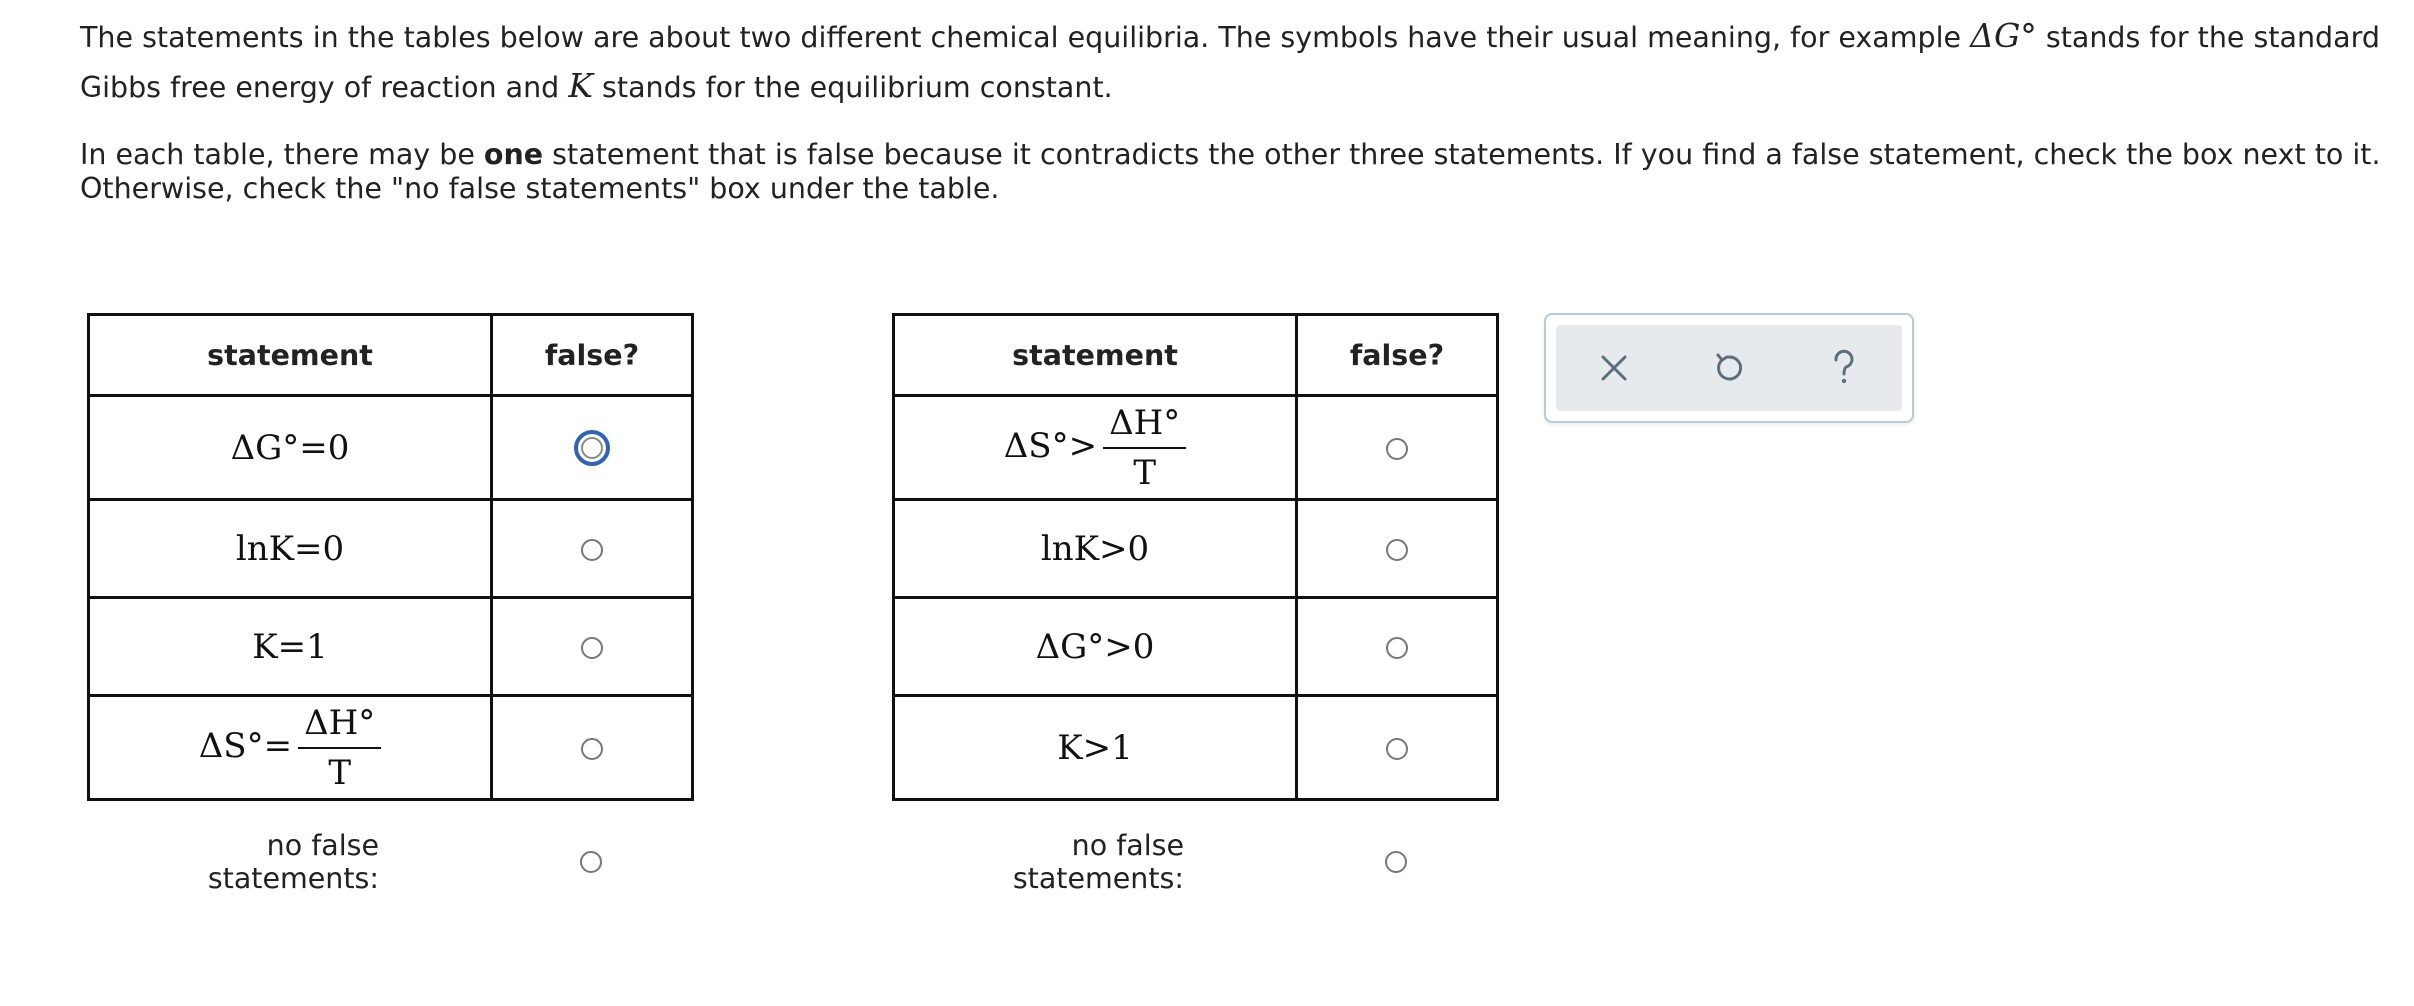 The width and height of the screenshot is (2414, 1006). I want to click on help-button, so click(1844, 368).